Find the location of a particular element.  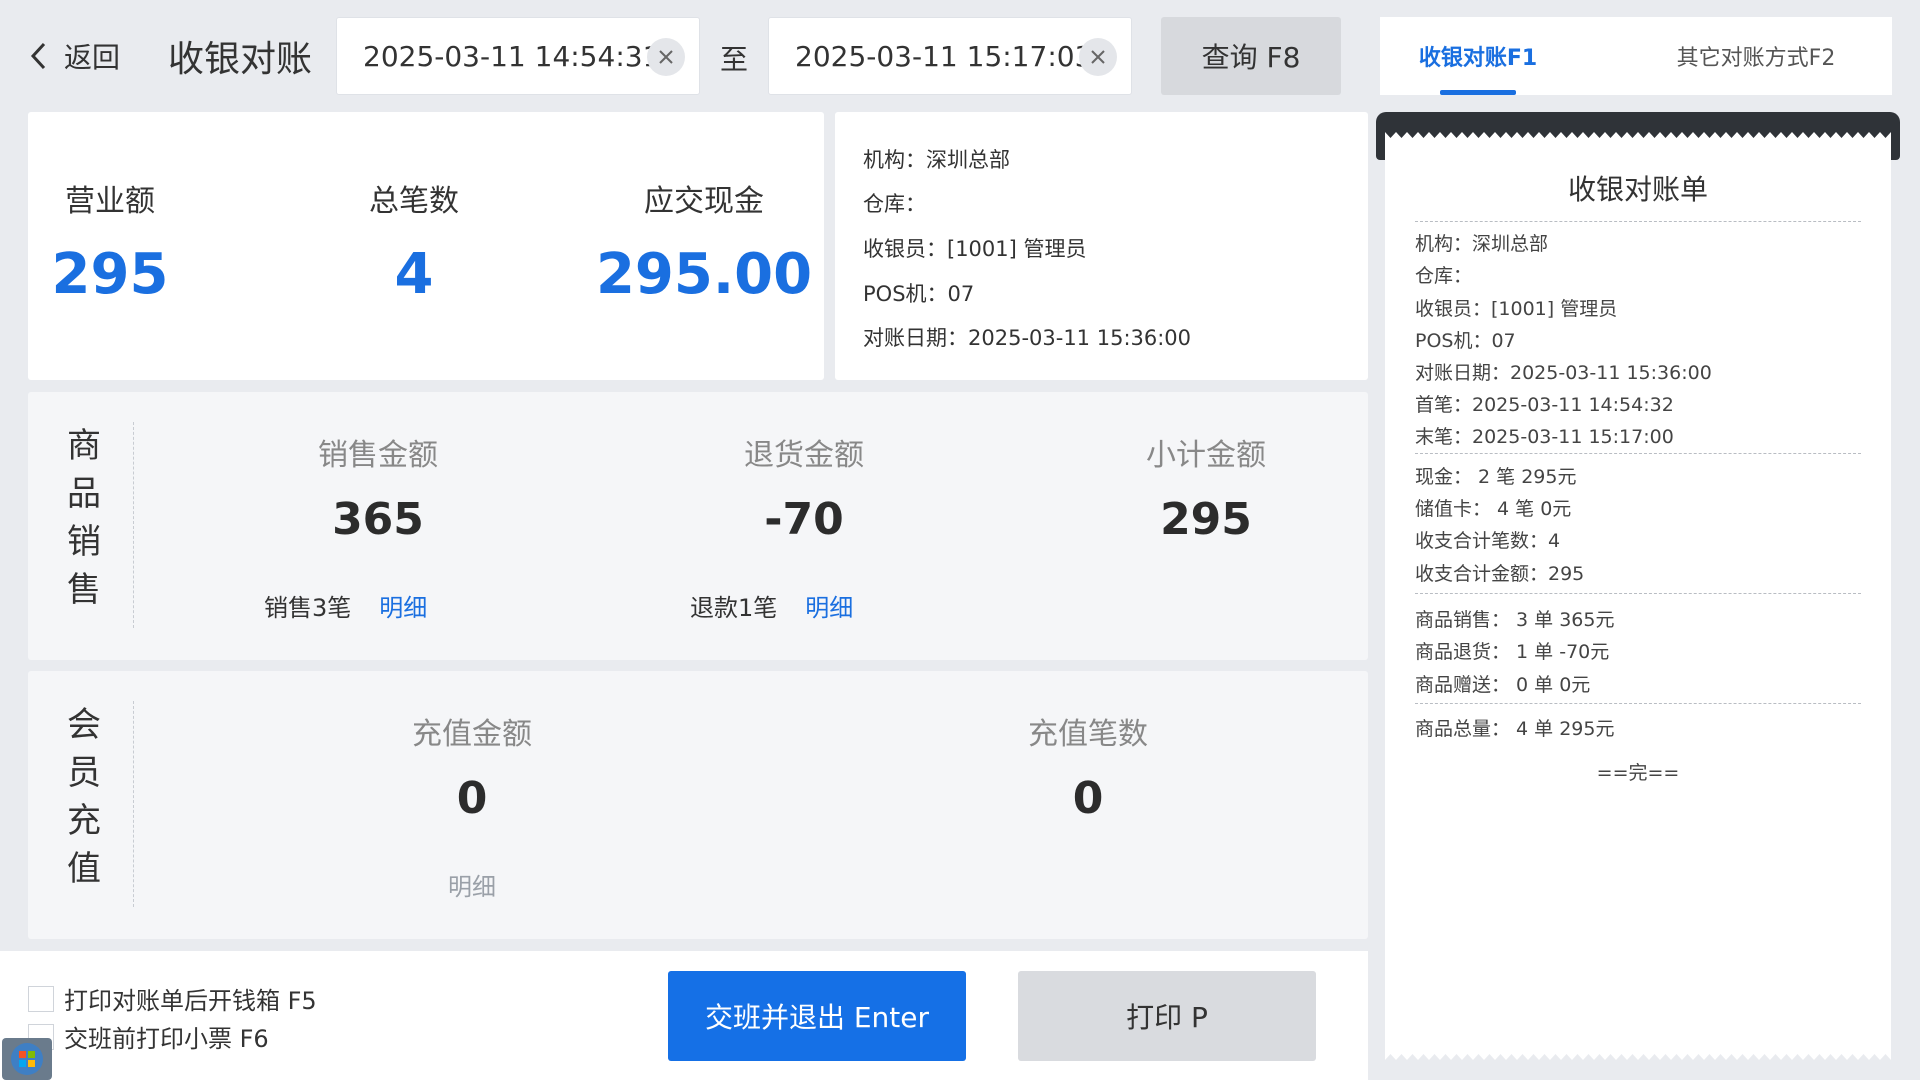

receipt-torn-edge-bottom is located at coordinates (1638, 1060).